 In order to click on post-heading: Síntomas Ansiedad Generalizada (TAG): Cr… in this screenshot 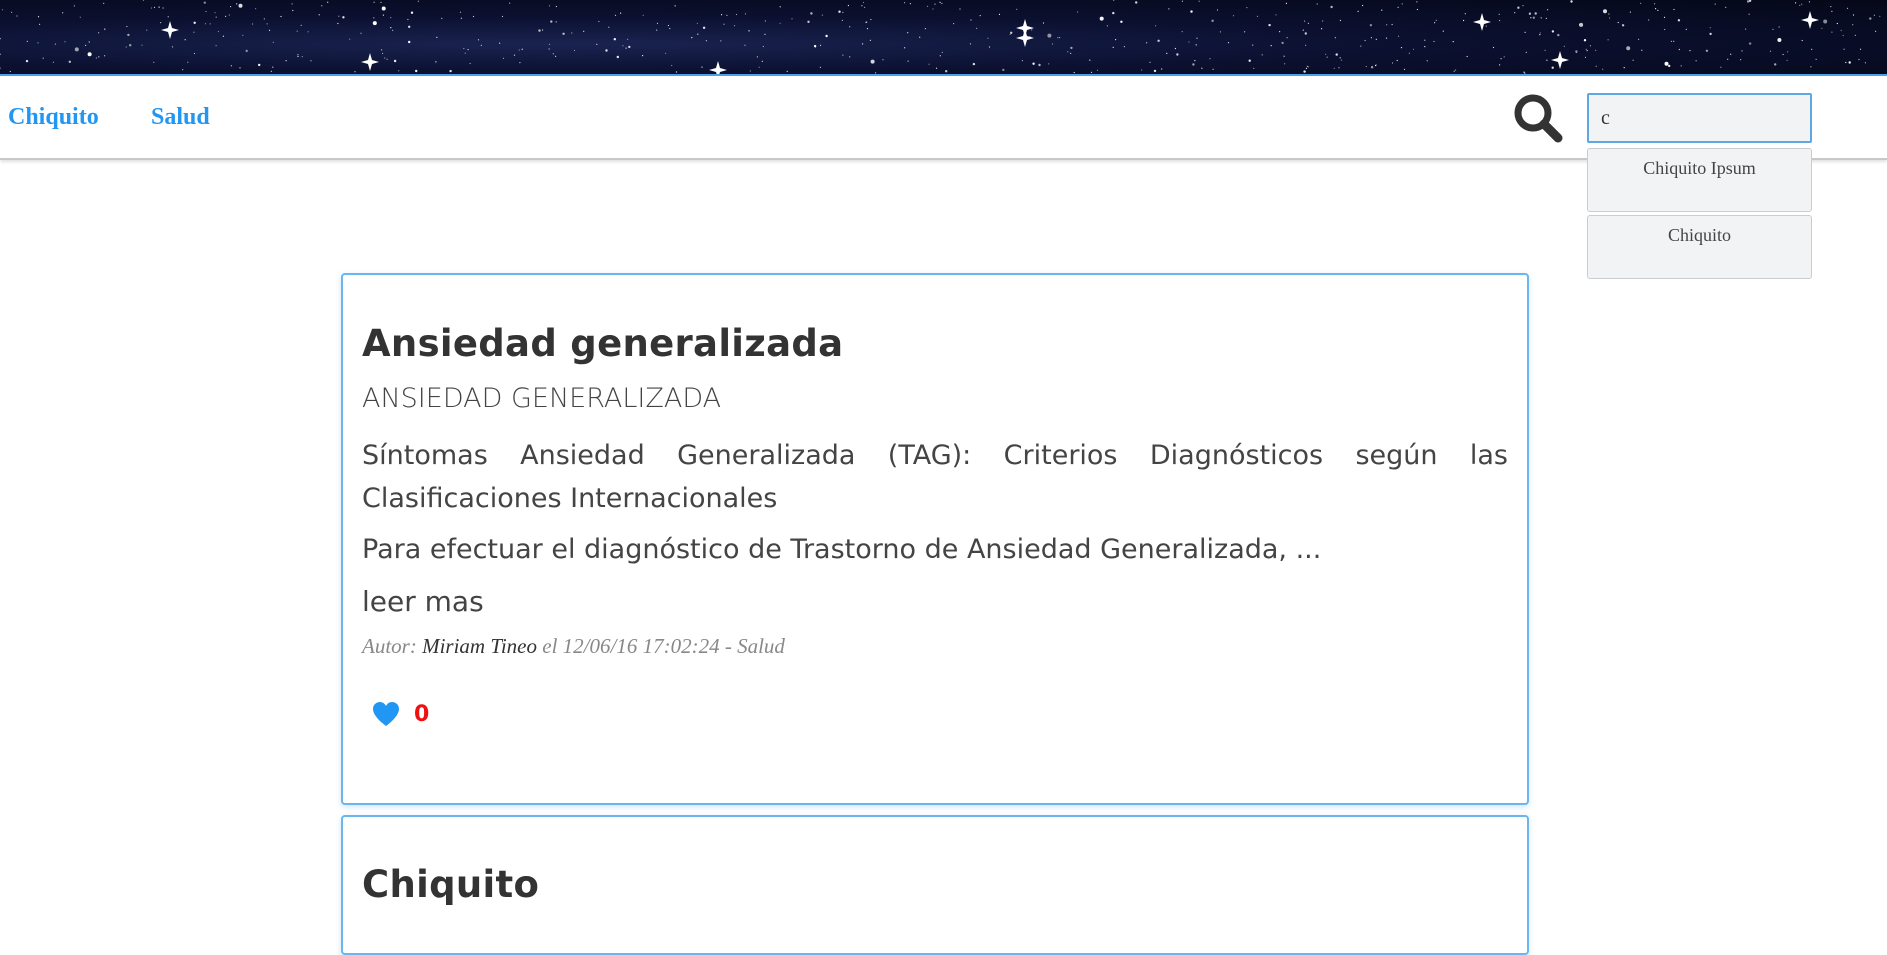, I will do `click(935, 477)`.